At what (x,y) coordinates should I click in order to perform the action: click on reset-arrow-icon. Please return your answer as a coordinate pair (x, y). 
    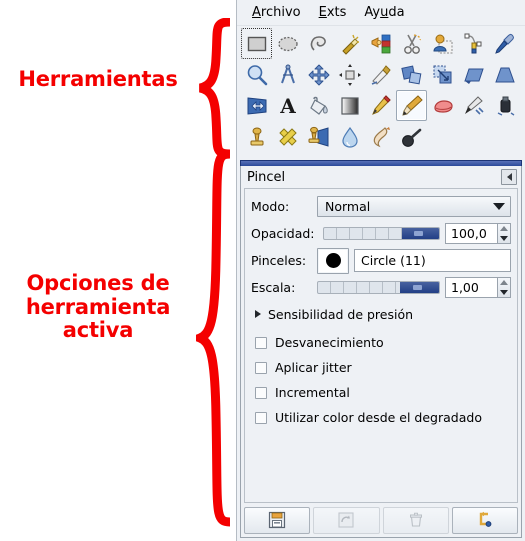
    Looking at the image, I should click on (485, 519).